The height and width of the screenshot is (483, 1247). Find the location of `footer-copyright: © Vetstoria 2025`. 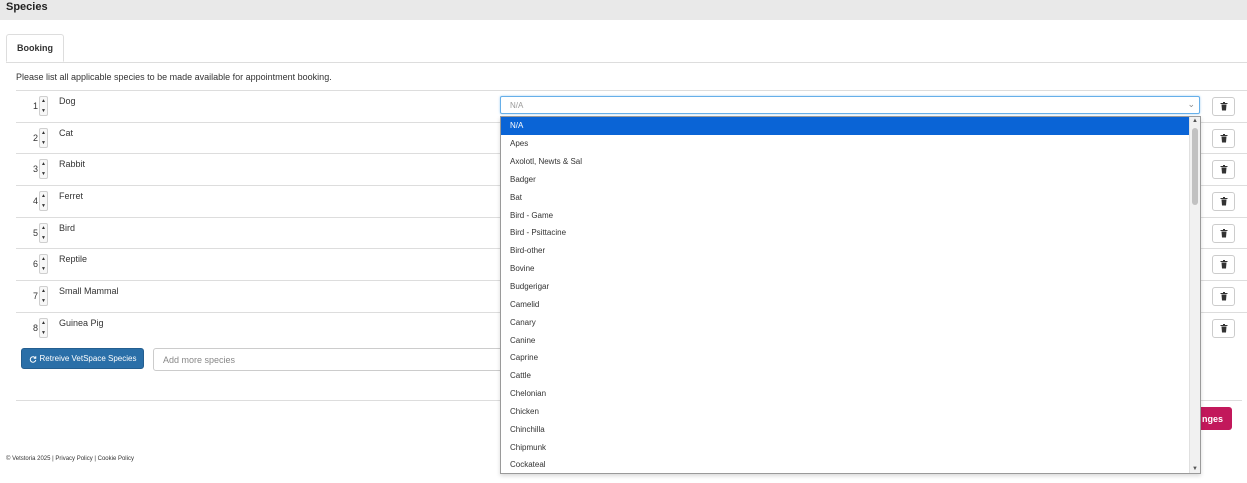

footer-copyright: © Vetstoria 2025 is located at coordinates (28, 459).